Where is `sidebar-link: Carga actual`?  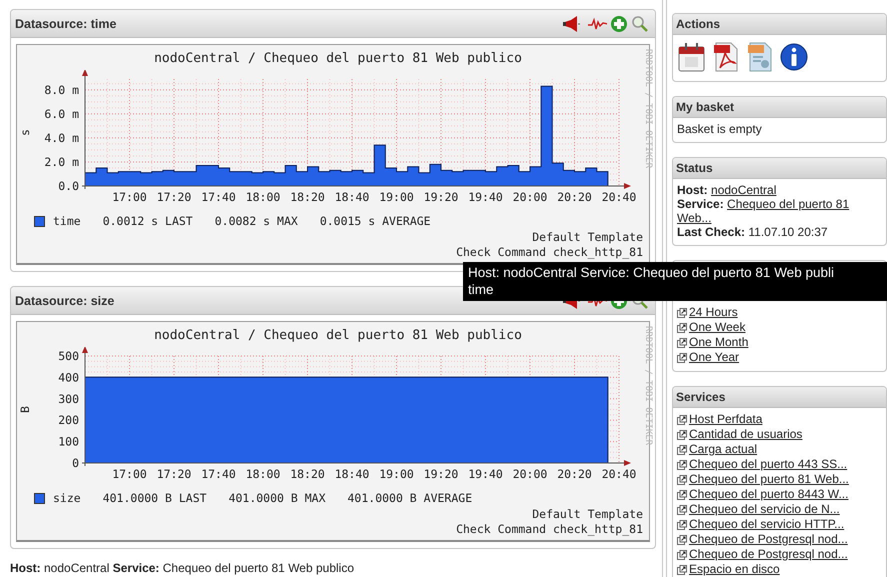
sidebar-link: Carga actual is located at coordinates (723, 449).